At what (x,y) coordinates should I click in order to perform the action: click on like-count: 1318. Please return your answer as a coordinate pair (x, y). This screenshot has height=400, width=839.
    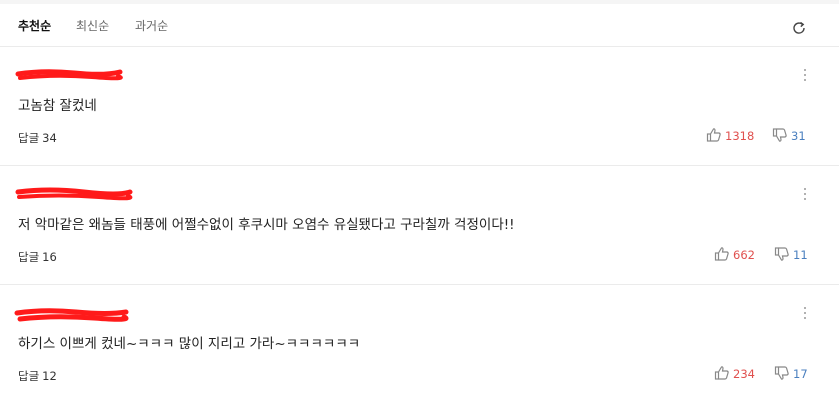
    Looking at the image, I should click on (740, 136).